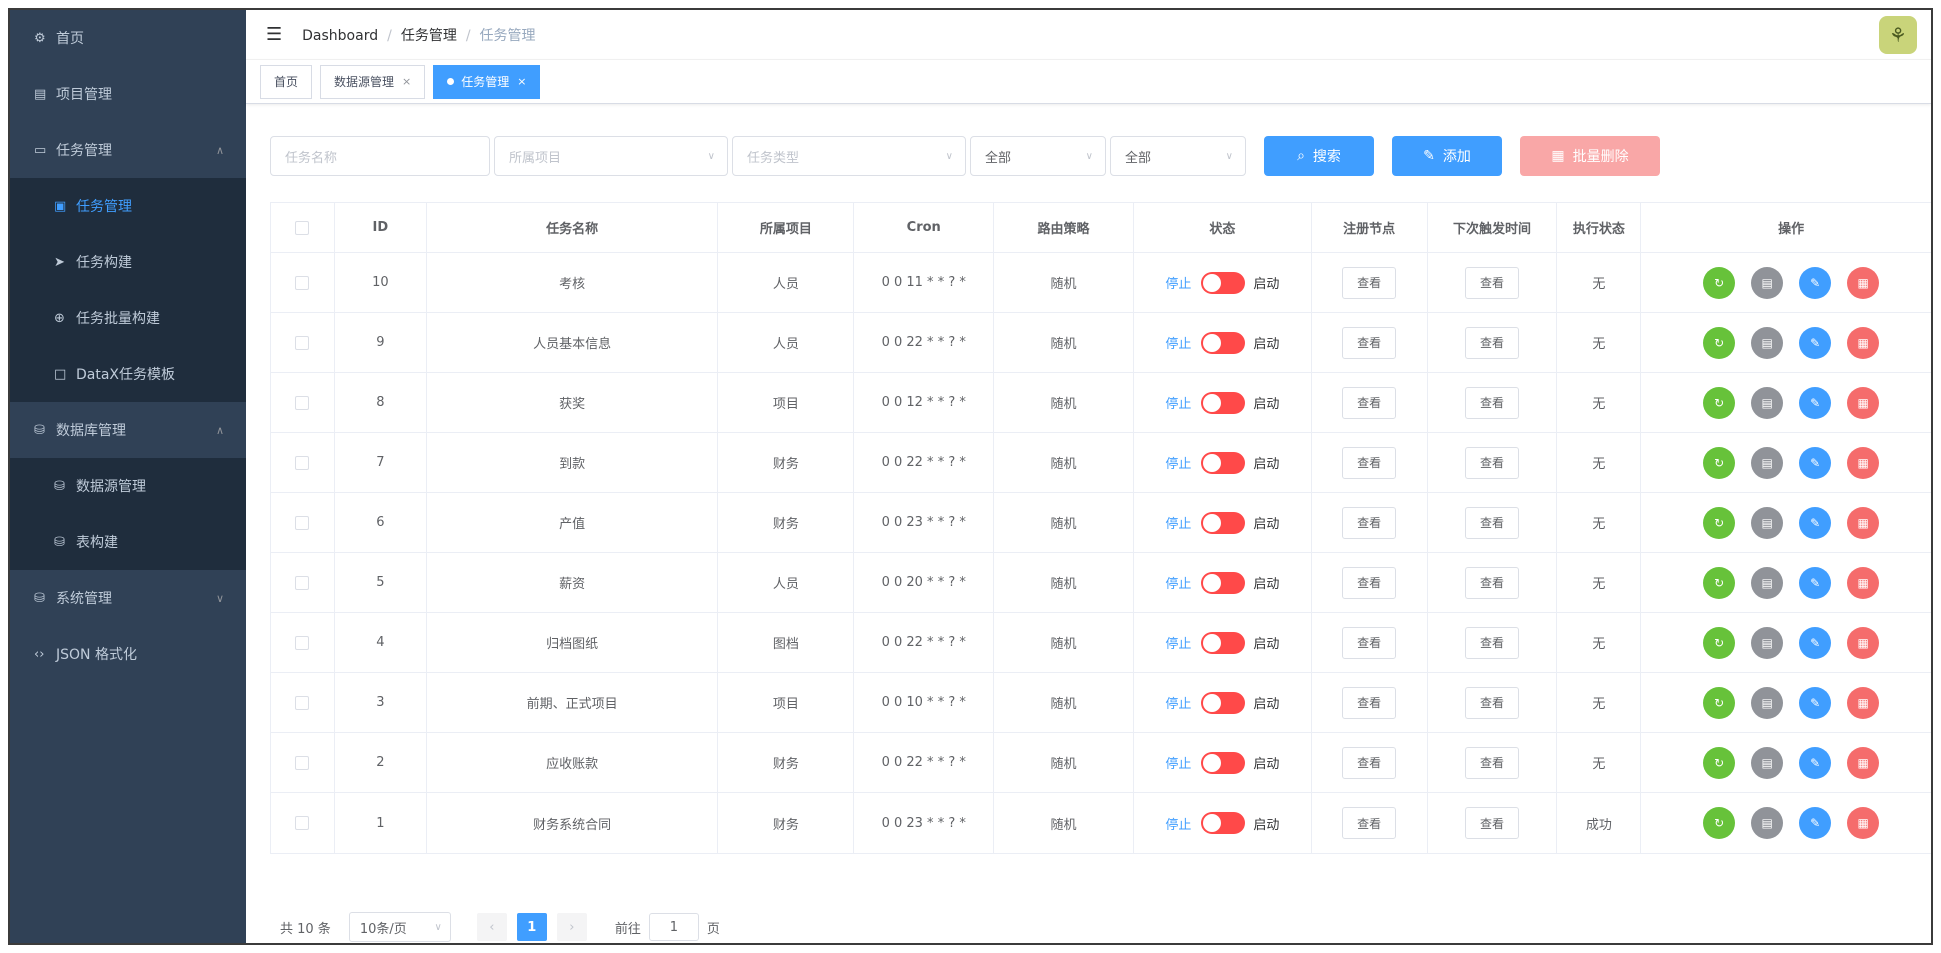  I want to click on tab-datasource: 数据源管理 ×, so click(373, 81).